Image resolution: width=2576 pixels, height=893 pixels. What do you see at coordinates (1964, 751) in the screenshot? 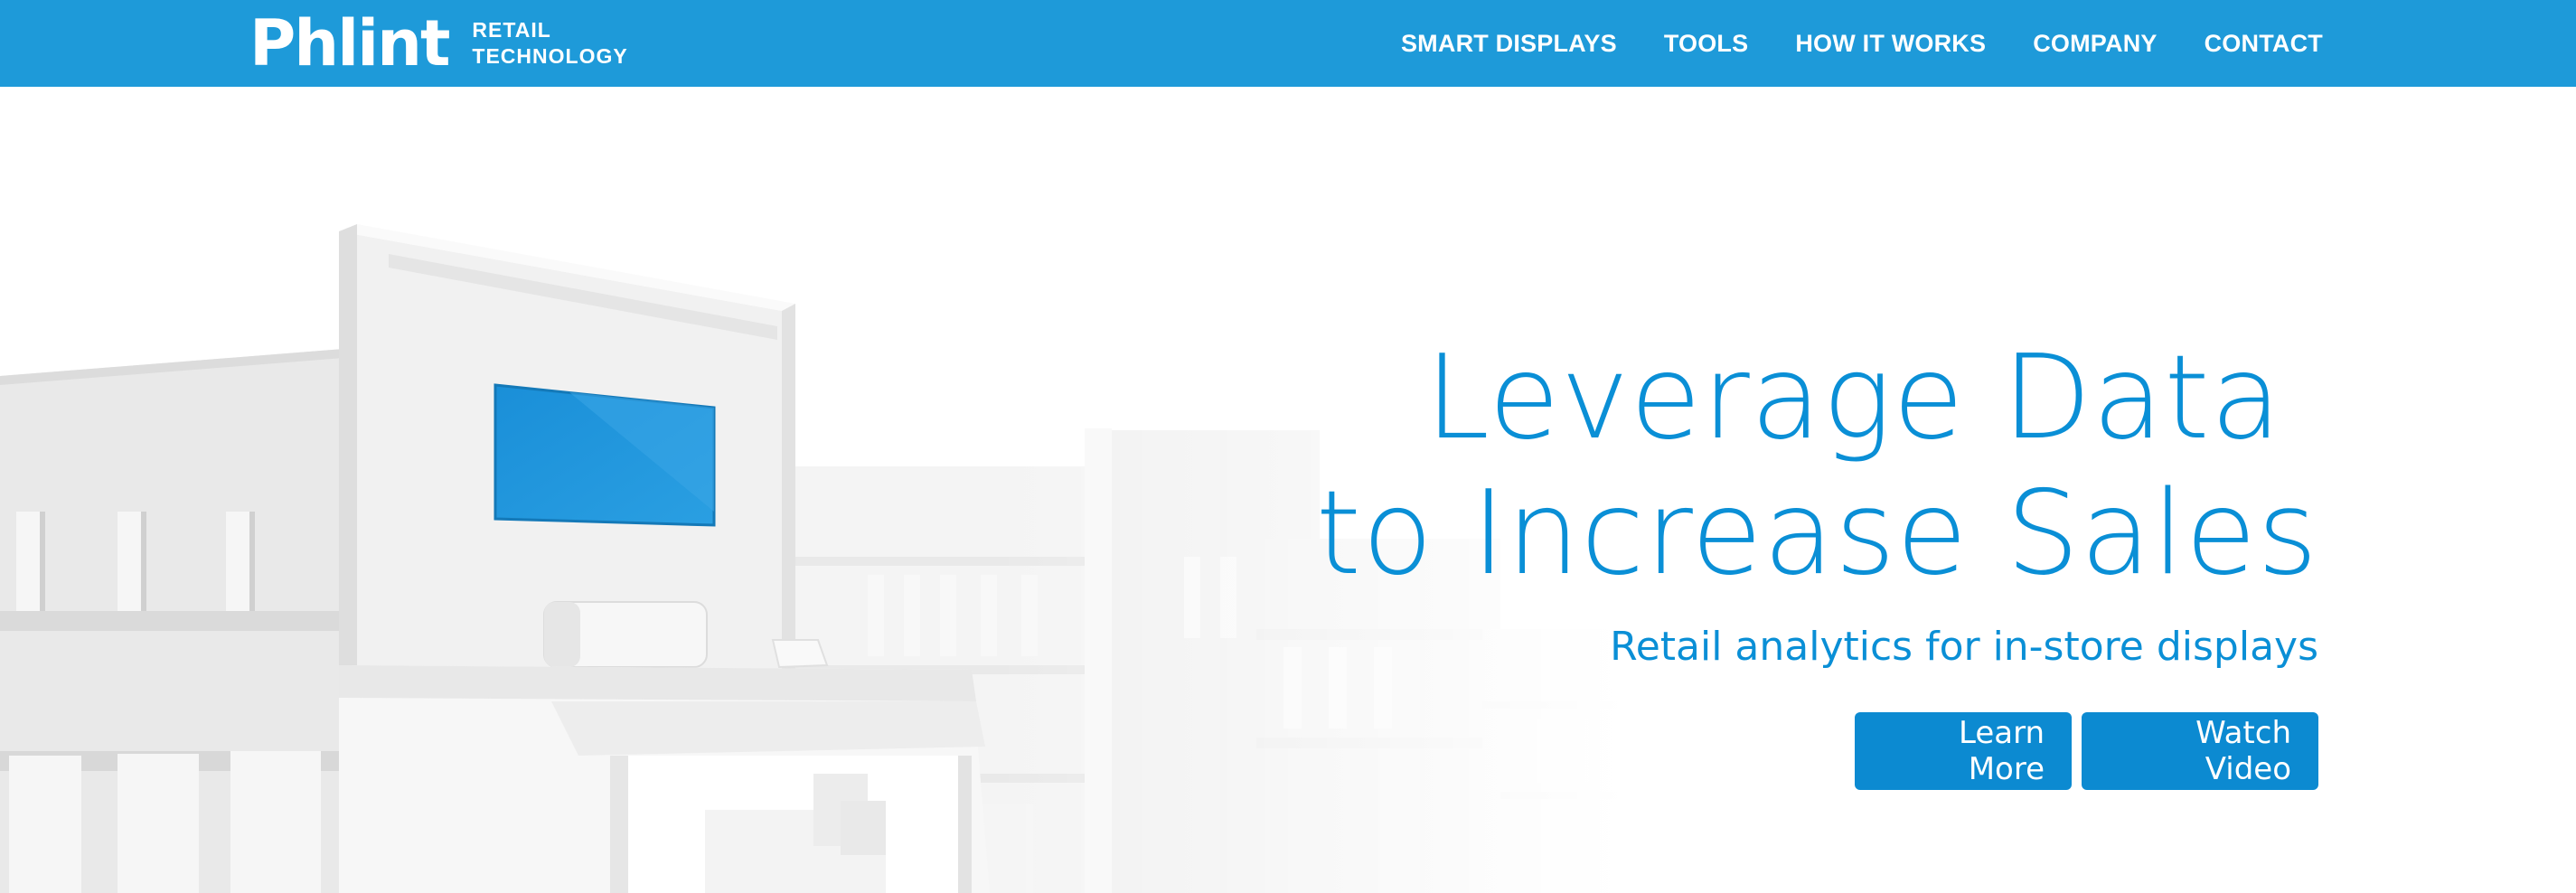
I see `learn-more-button: Learn More` at bounding box center [1964, 751].